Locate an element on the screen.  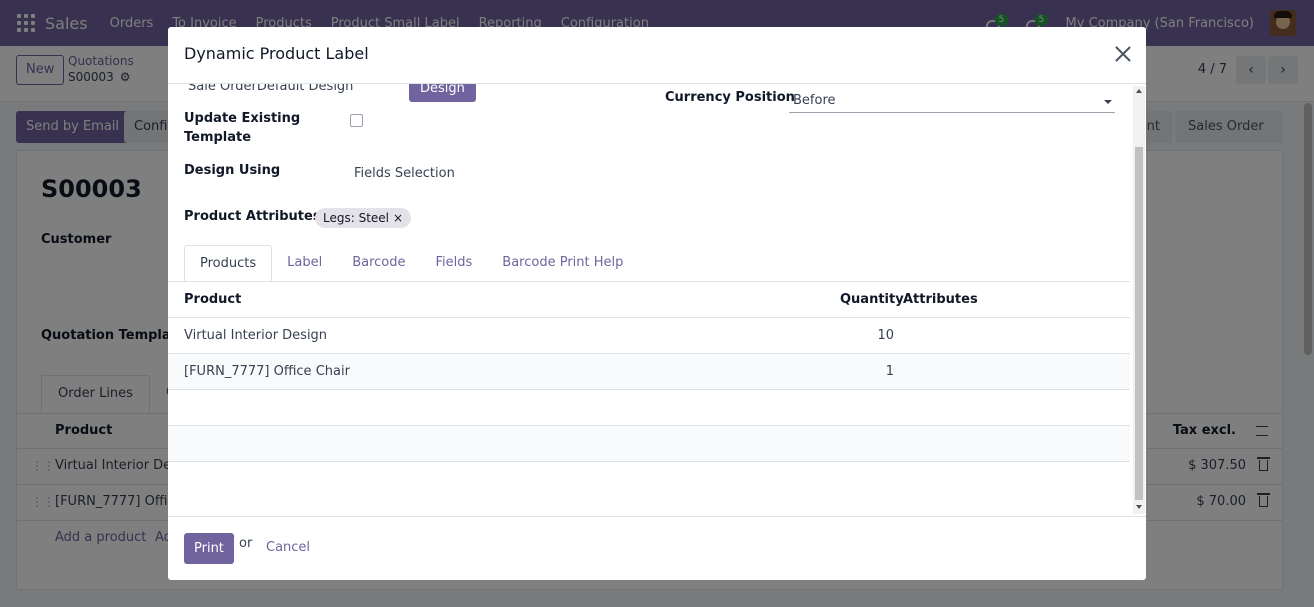
currency-position-label: Currency Position is located at coordinates (730, 97).